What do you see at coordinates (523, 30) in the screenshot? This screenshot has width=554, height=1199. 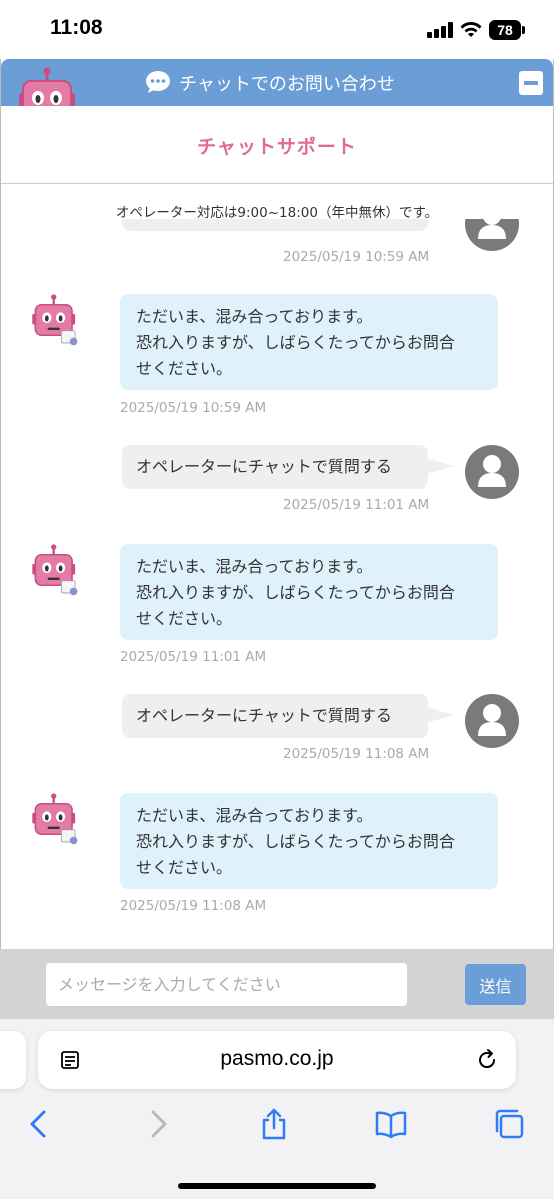 I see `battery-tip` at bounding box center [523, 30].